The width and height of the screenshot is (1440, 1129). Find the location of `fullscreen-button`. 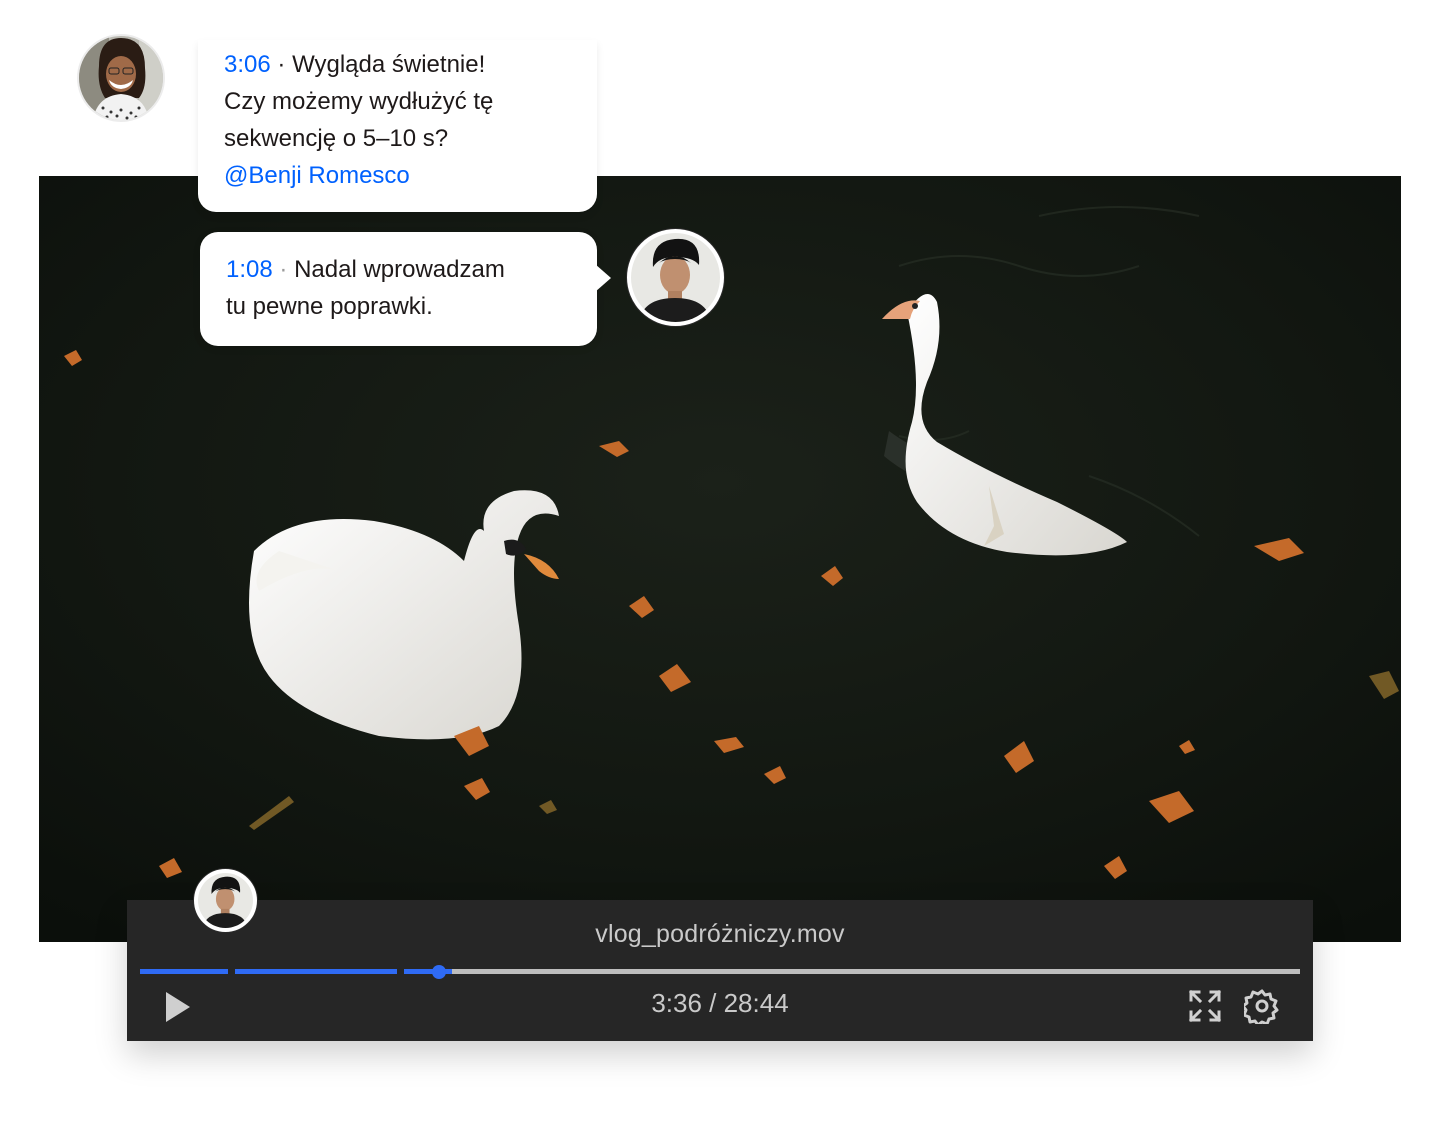

fullscreen-button is located at coordinates (1205, 1006).